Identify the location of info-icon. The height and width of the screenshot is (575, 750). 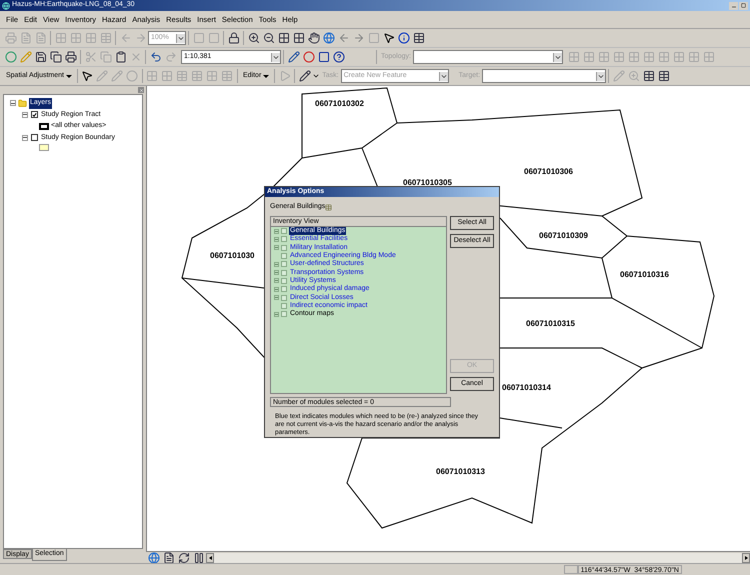
(403, 38).